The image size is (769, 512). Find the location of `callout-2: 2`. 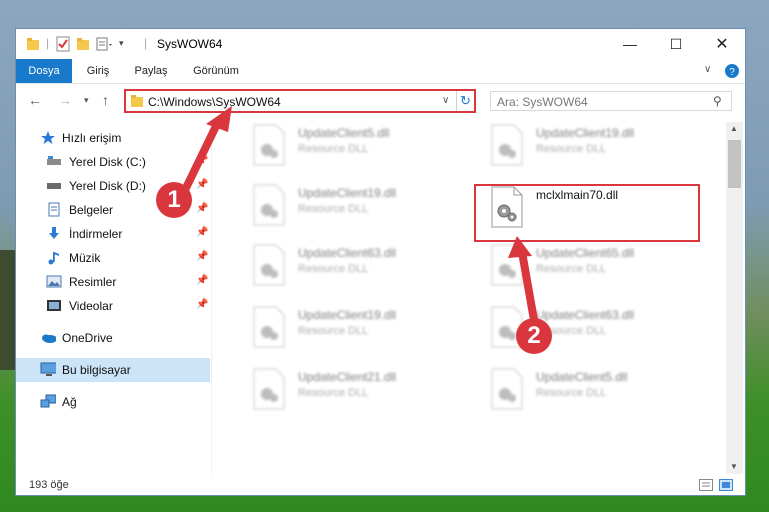

callout-2: 2 is located at coordinates (534, 336).